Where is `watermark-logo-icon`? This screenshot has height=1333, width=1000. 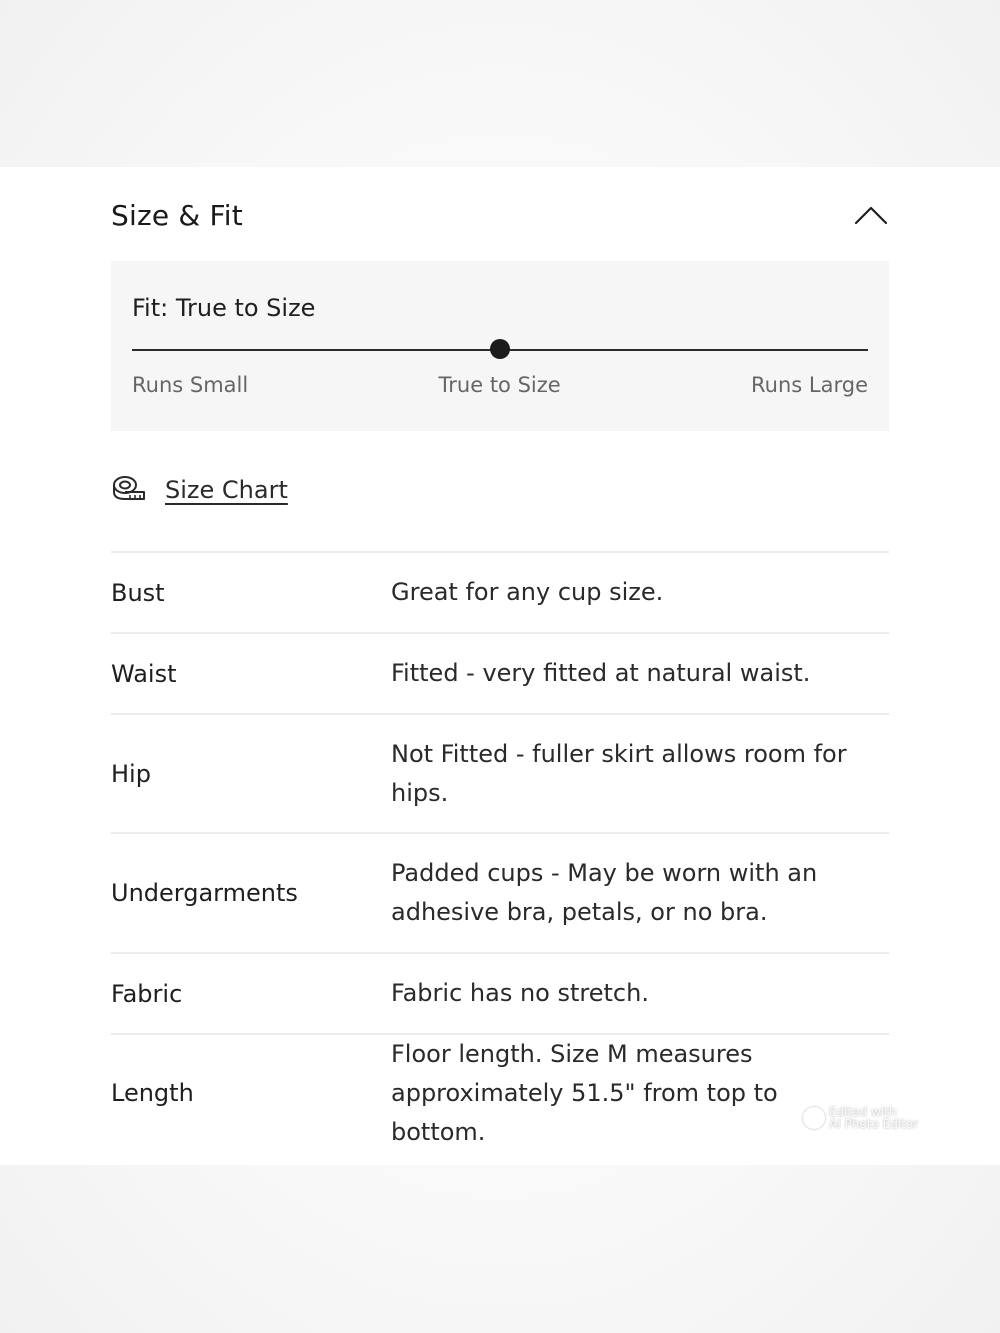 watermark-logo-icon is located at coordinates (814, 1118).